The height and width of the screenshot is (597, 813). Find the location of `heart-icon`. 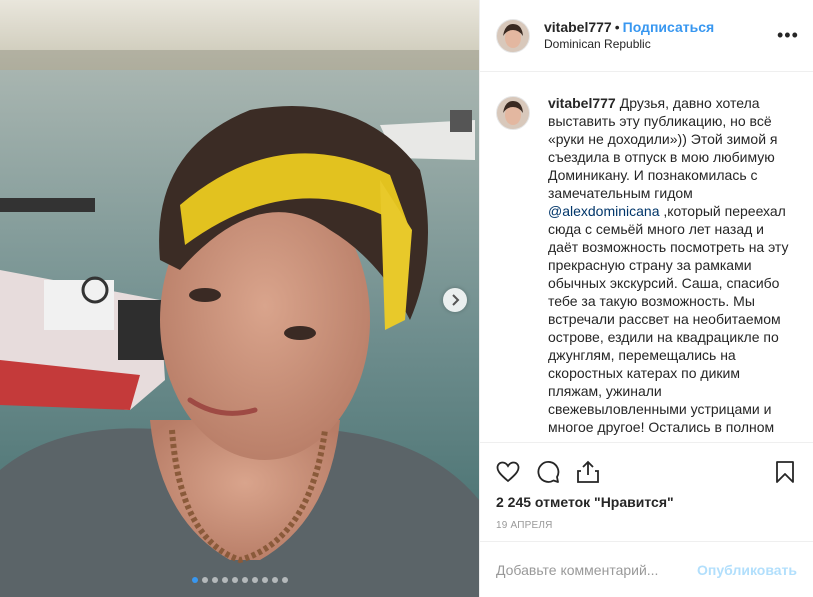

heart-icon is located at coordinates (508, 471).